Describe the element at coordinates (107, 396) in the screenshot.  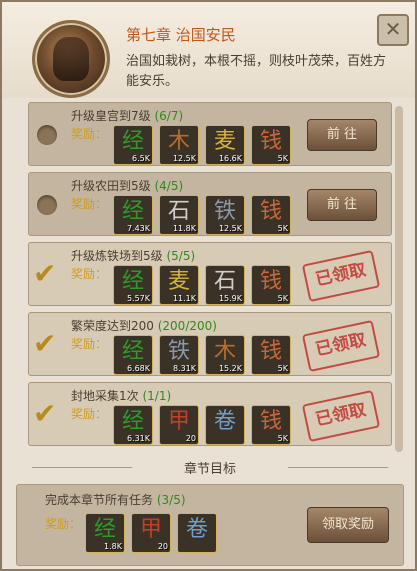
I see `task-name-text: 封地采集1次` at that location.